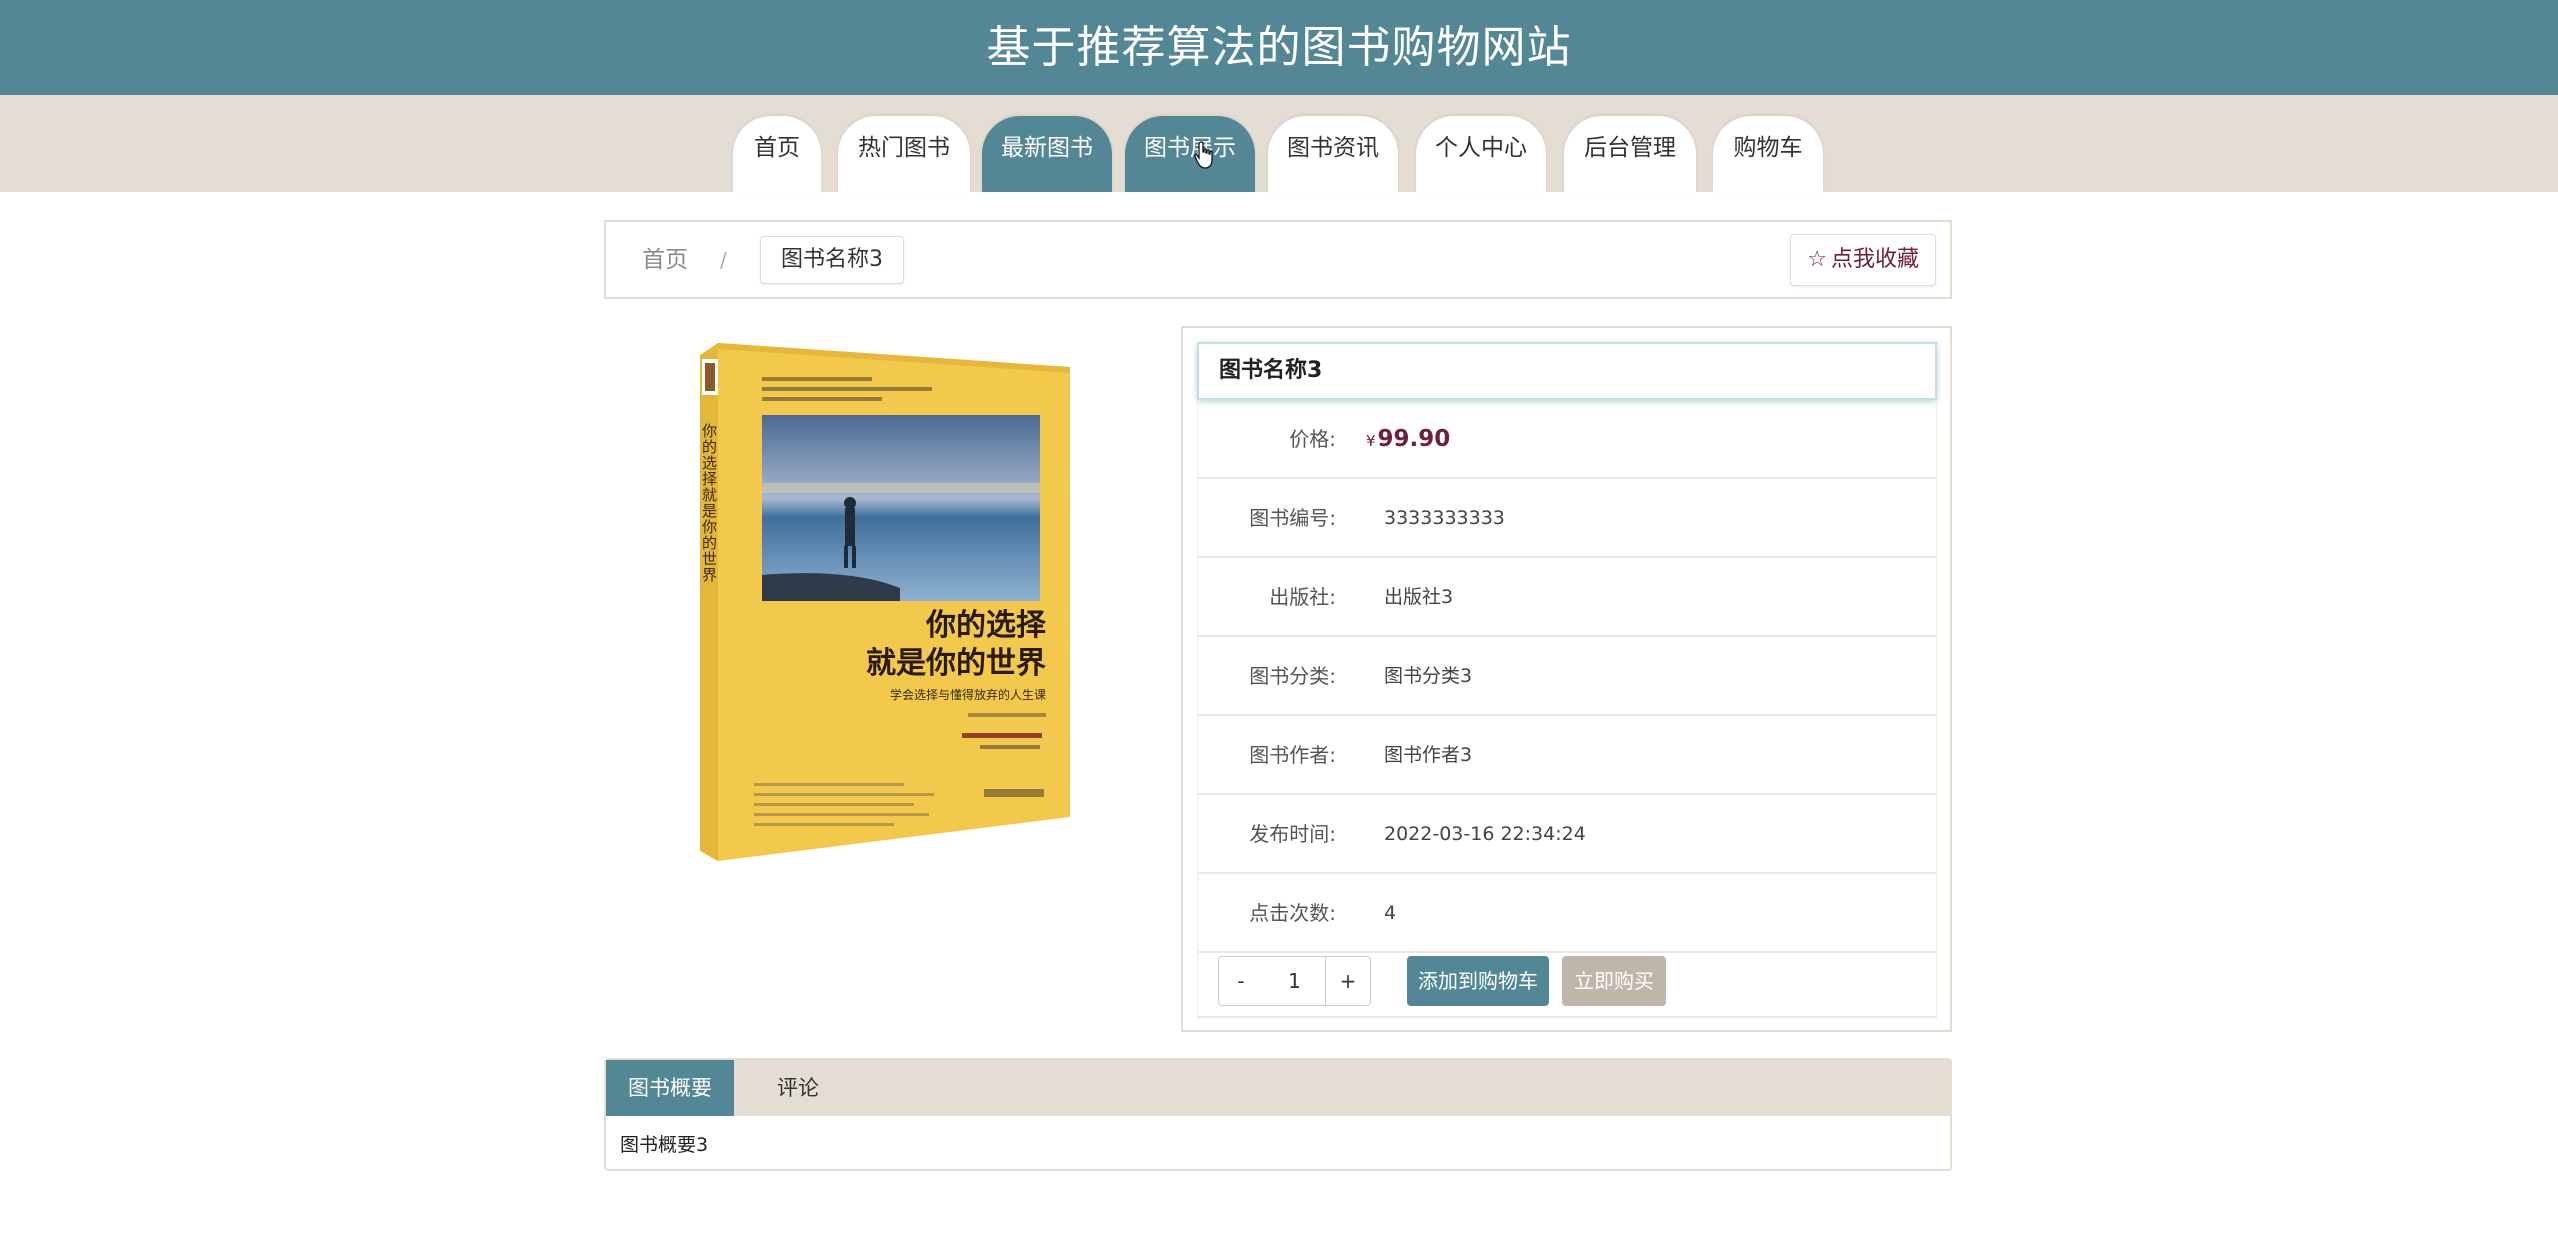 The image size is (2558, 1254). I want to click on cover-title-line1: 你的选择, so click(986, 625).